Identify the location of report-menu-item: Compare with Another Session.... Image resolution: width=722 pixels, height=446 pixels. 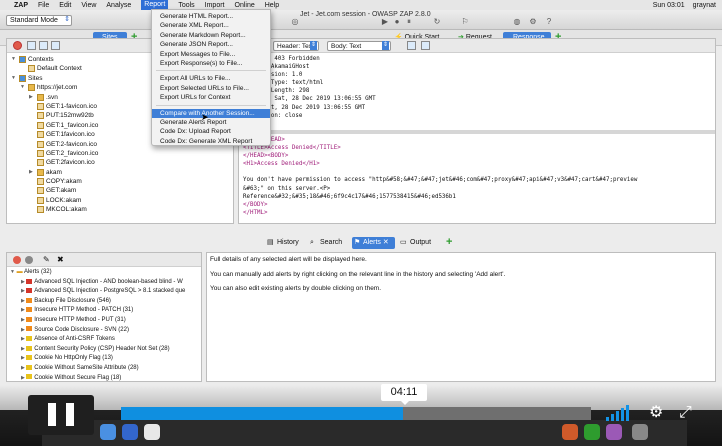
(211, 113).